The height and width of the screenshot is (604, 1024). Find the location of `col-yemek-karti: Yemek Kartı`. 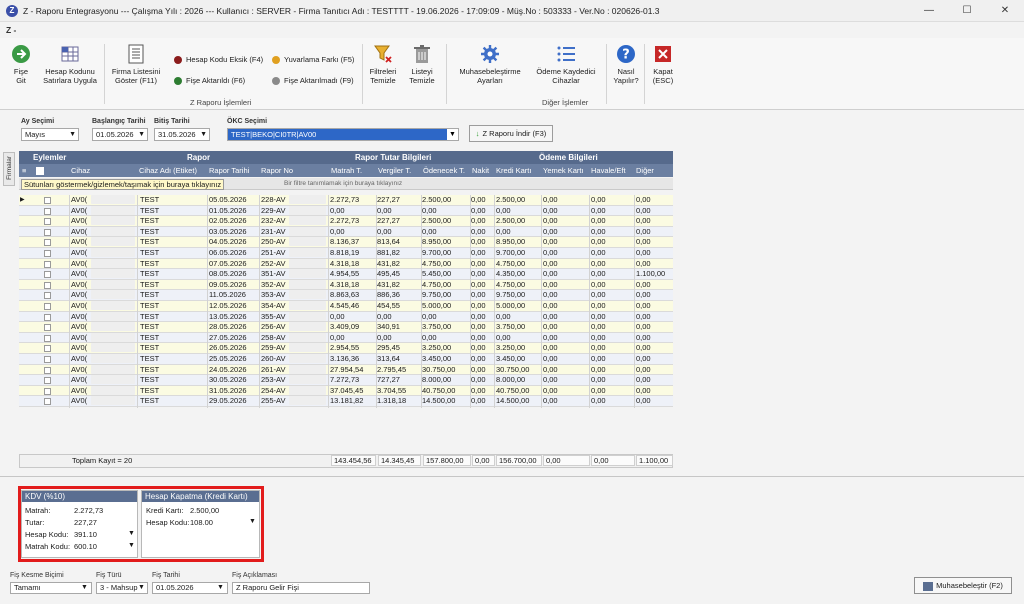

col-yemek-karti: Yemek Kartı is located at coordinates (566, 170).